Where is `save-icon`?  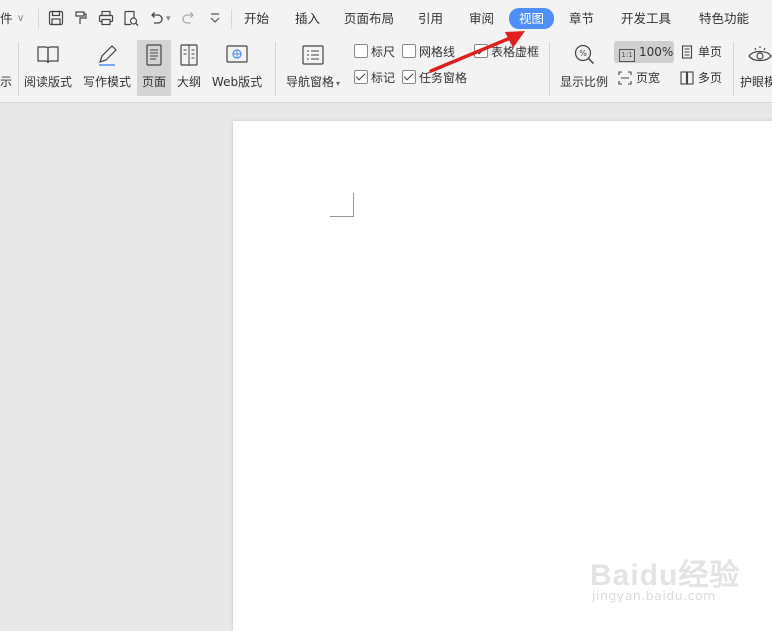 save-icon is located at coordinates (56, 18).